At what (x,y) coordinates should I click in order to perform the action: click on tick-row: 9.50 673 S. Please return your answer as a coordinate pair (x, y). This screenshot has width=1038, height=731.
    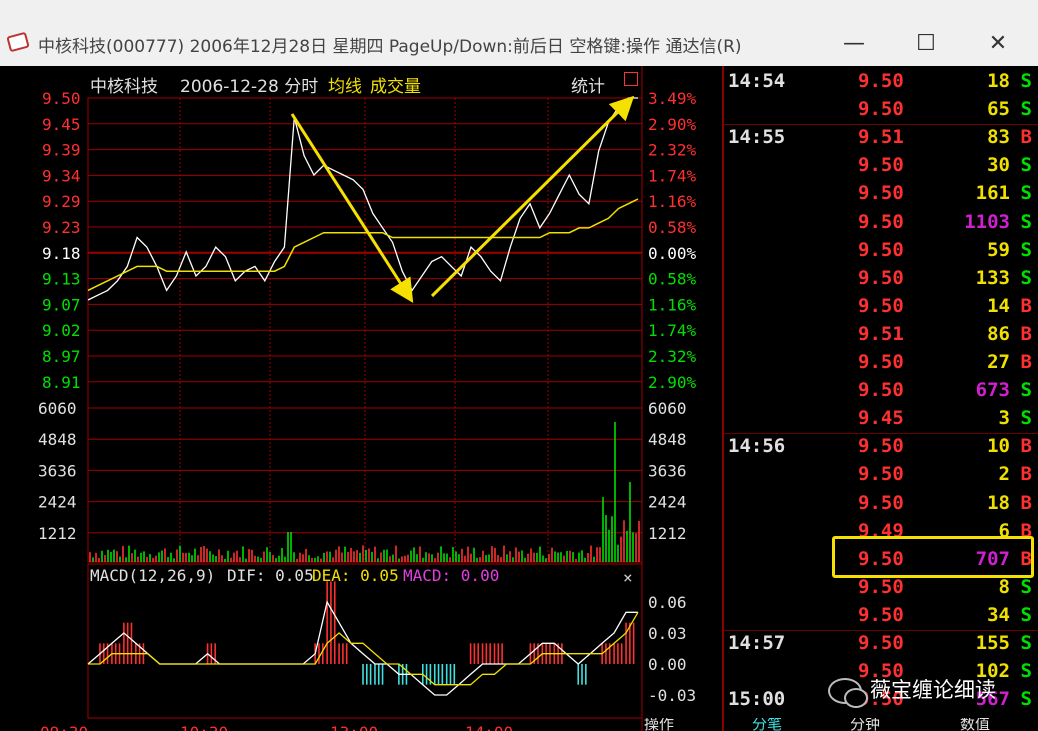
    Looking at the image, I should click on (881, 391).